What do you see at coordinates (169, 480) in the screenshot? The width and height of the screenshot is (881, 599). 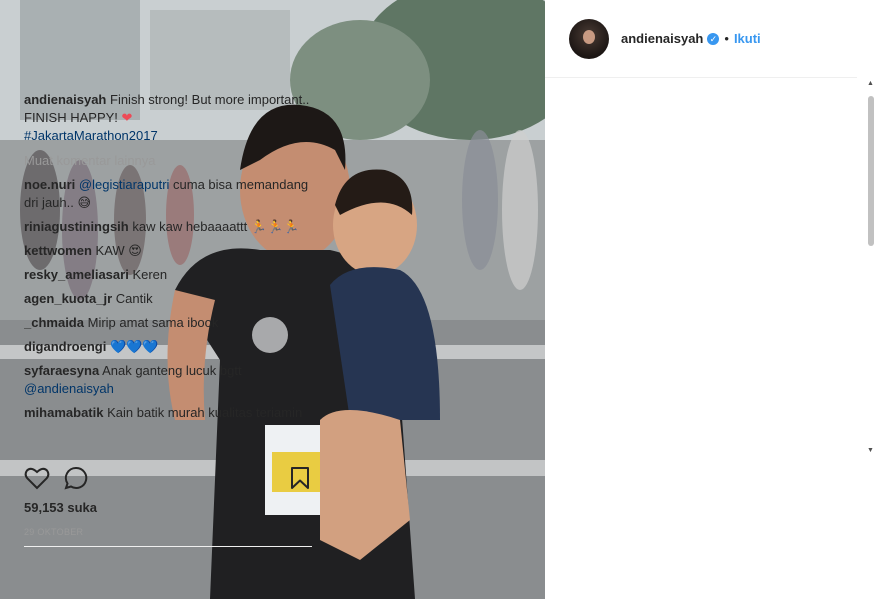 I see `action-bar` at bounding box center [169, 480].